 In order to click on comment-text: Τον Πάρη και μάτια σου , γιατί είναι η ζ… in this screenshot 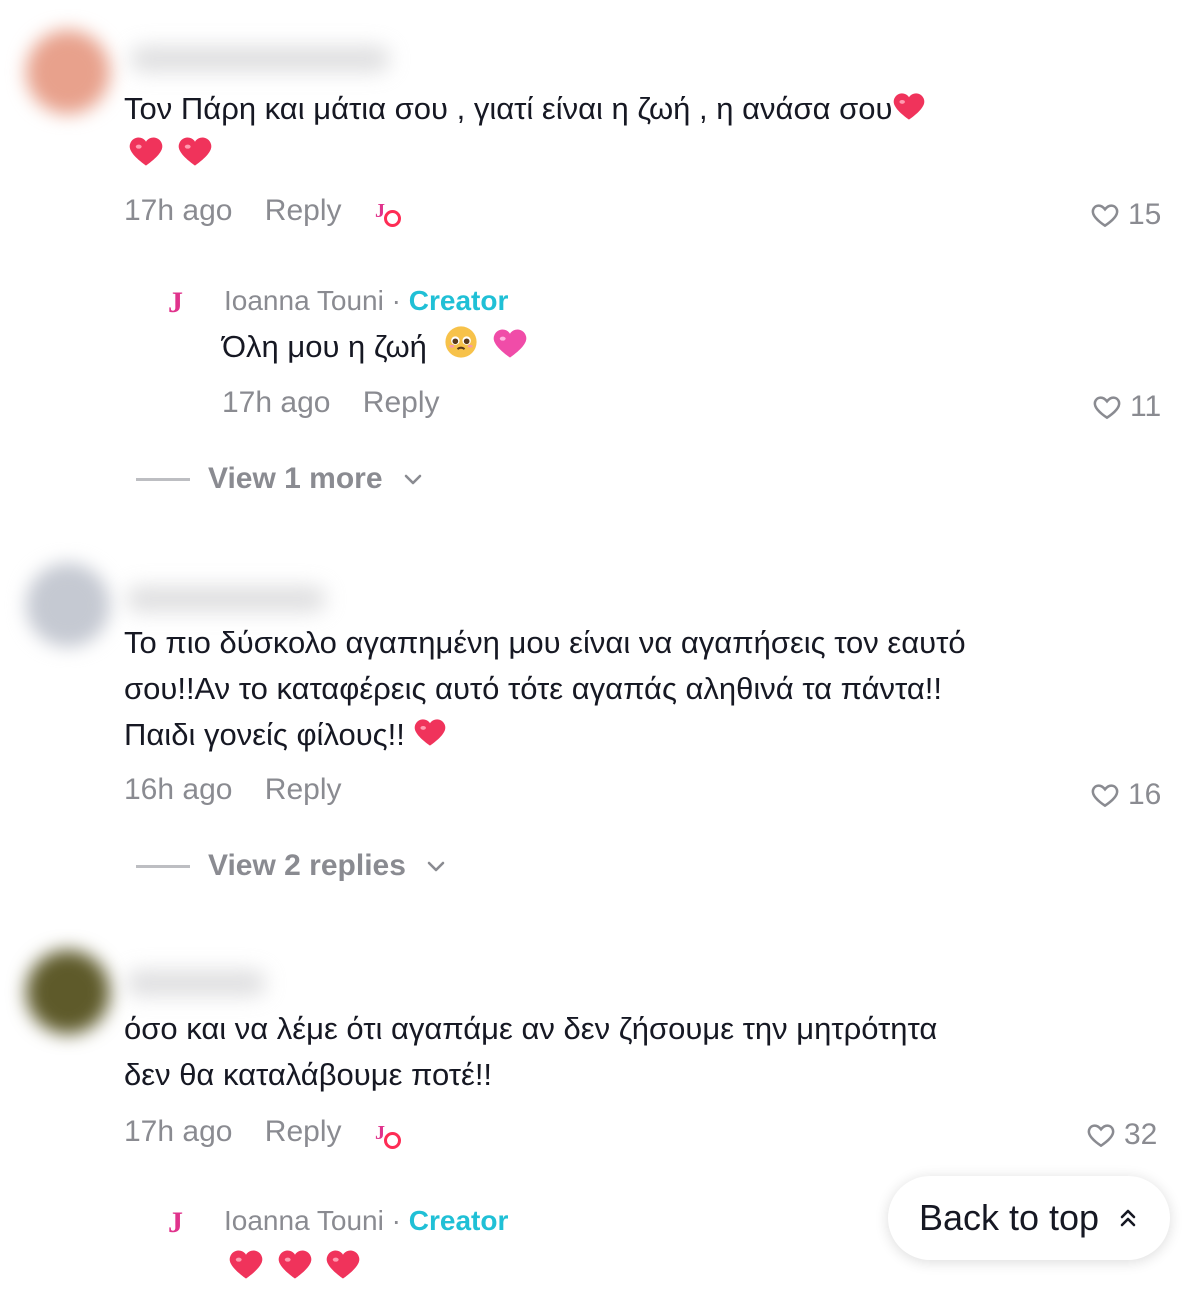, I will do `click(525, 110)`.